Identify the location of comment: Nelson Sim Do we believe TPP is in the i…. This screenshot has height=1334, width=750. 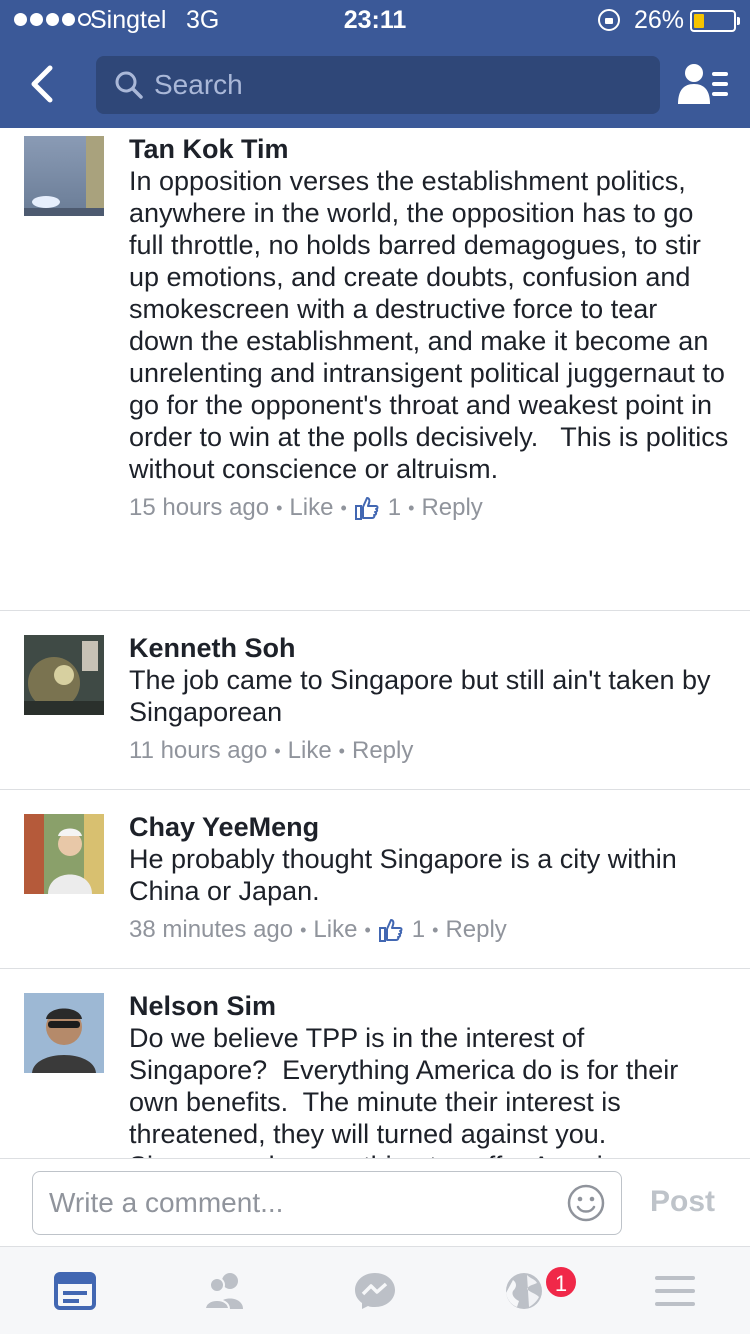
(375, 1063).